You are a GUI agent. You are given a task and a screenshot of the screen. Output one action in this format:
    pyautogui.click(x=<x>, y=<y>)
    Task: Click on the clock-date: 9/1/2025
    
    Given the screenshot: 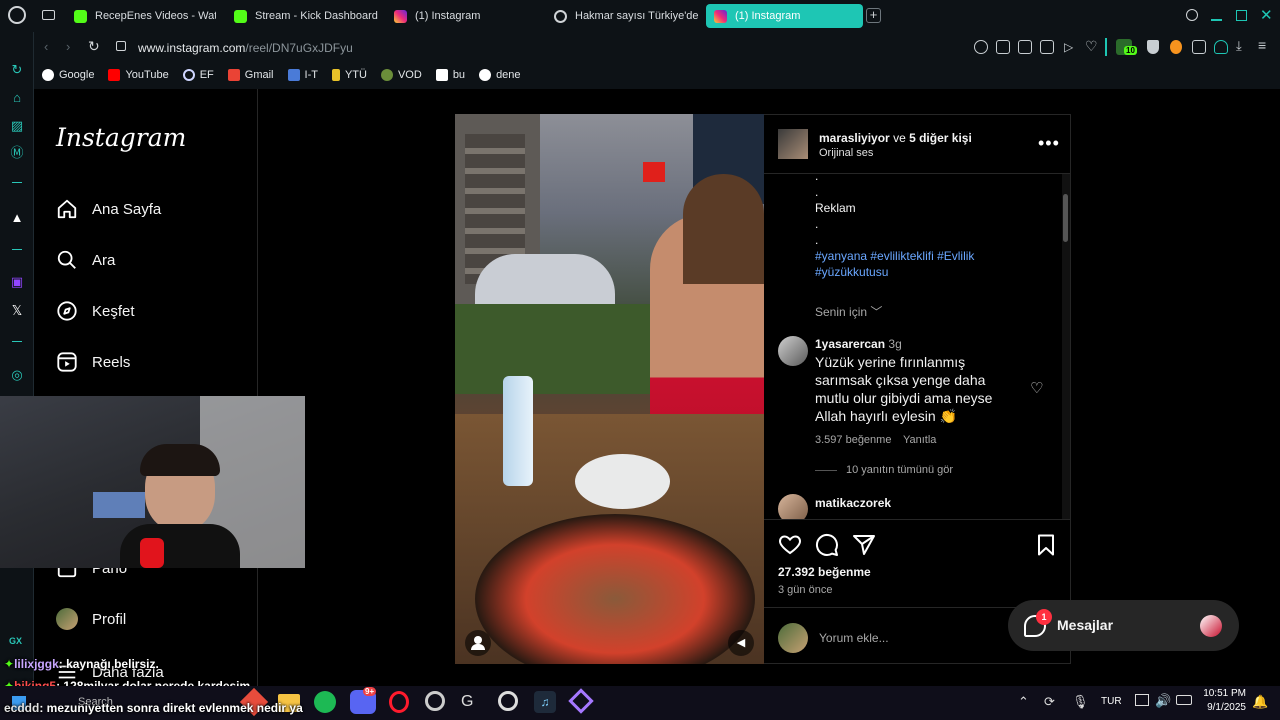 What is the action you would take?
    pyautogui.click(x=1223, y=707)
    